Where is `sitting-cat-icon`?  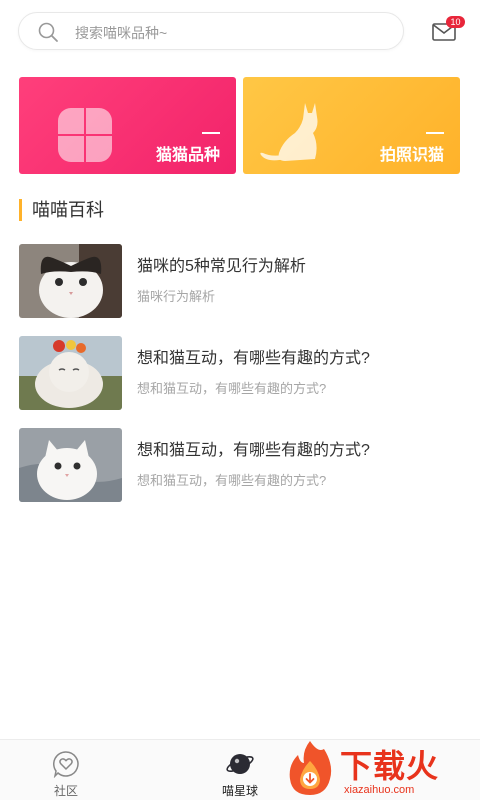 sitting-cat-icon is located at coordinates (289, 132).